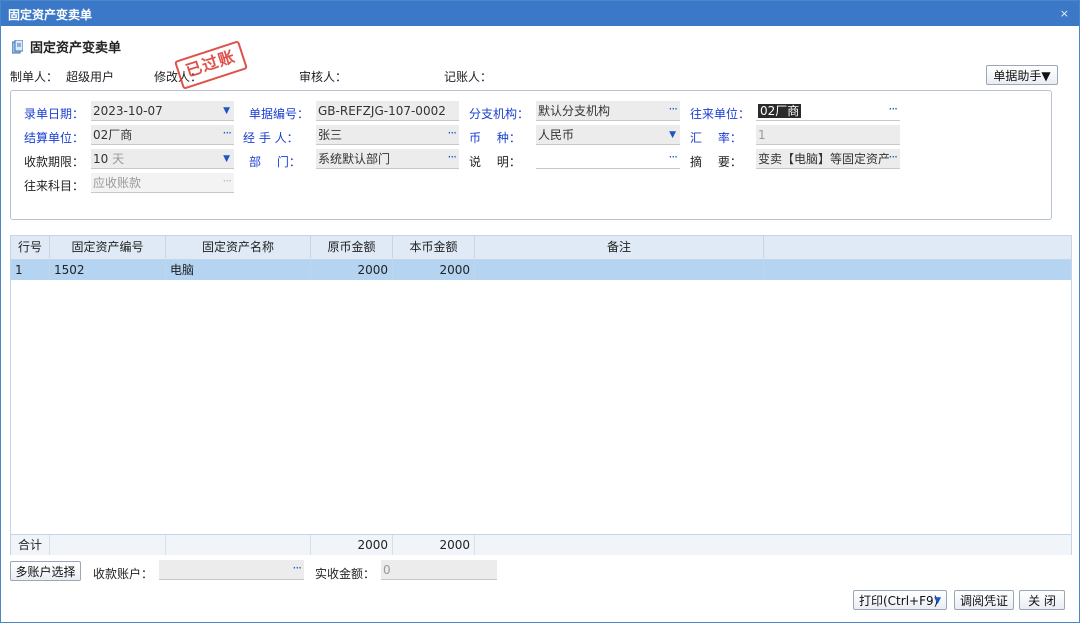 This screenshot has height=623, width=1080. What do you see at coordinates (1022, 75) in the screenshot?
I see `document-helper-button: 单据助手▼` at bounding box center [1022, 75].